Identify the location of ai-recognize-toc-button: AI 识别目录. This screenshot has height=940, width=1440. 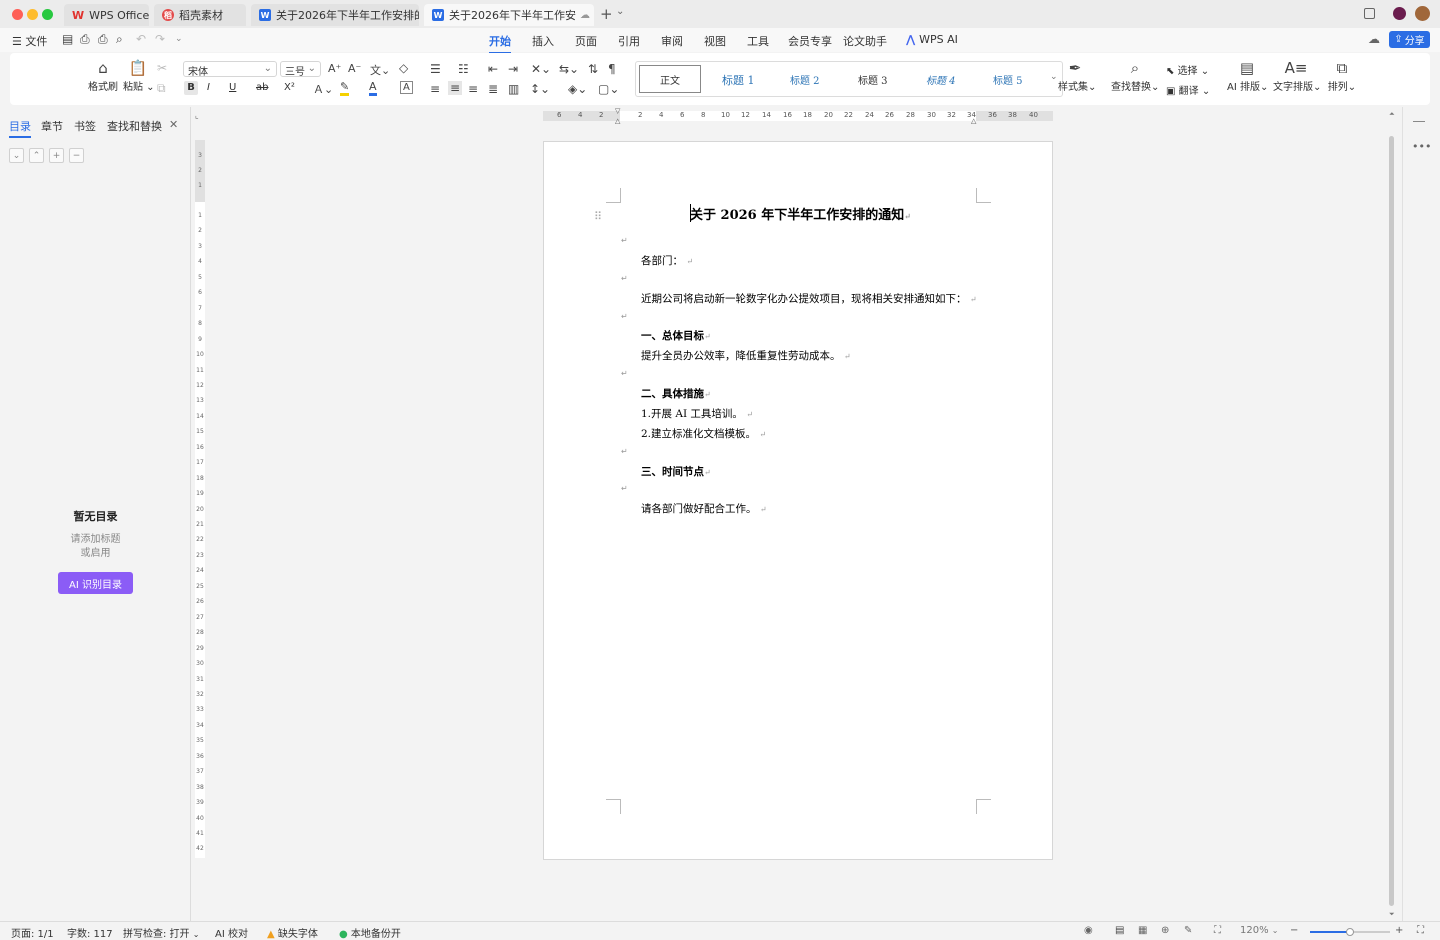
(95, 583).